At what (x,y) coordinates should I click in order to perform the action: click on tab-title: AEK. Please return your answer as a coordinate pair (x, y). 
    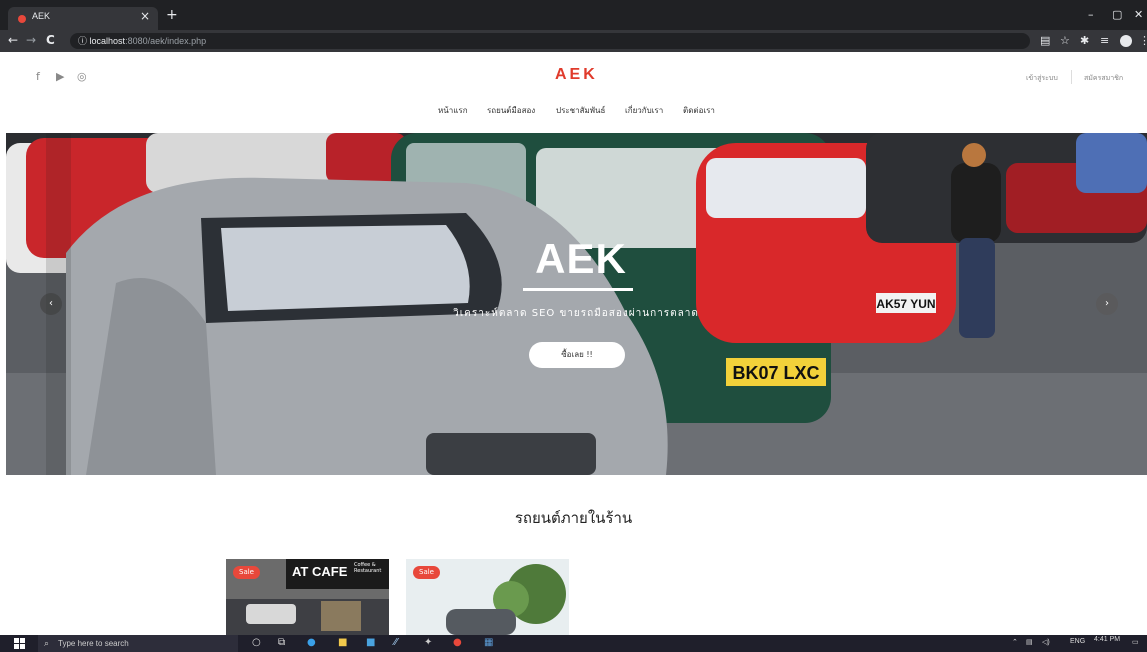
    Looking at the image, I should click on (41, 16).